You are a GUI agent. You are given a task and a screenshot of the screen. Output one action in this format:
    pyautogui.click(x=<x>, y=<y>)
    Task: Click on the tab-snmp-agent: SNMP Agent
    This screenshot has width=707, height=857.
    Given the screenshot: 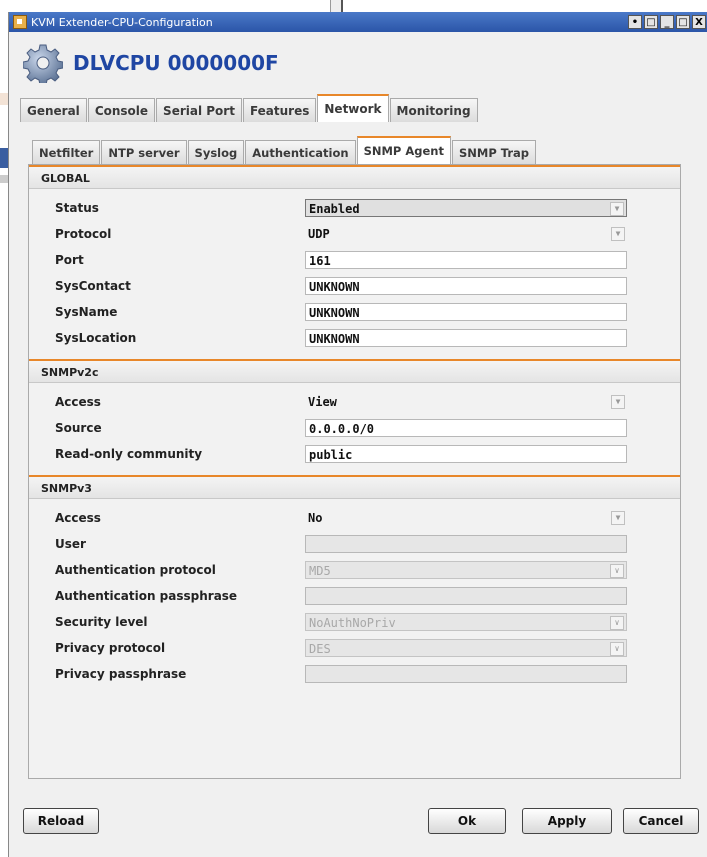 What is the action you would take?
    pyautogui.click(x=403, y=150)
    